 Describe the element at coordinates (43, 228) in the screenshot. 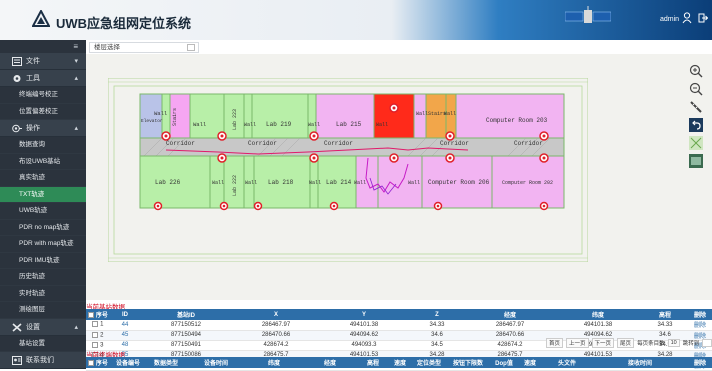

I see `sidebar-item-pdr-no-map: PDR no map轨迹` at that location.